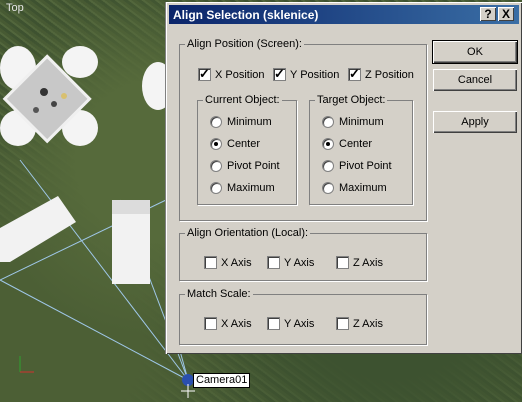 The image size is (522, 402). I want to click on scale-x-box, so click(210, 323).